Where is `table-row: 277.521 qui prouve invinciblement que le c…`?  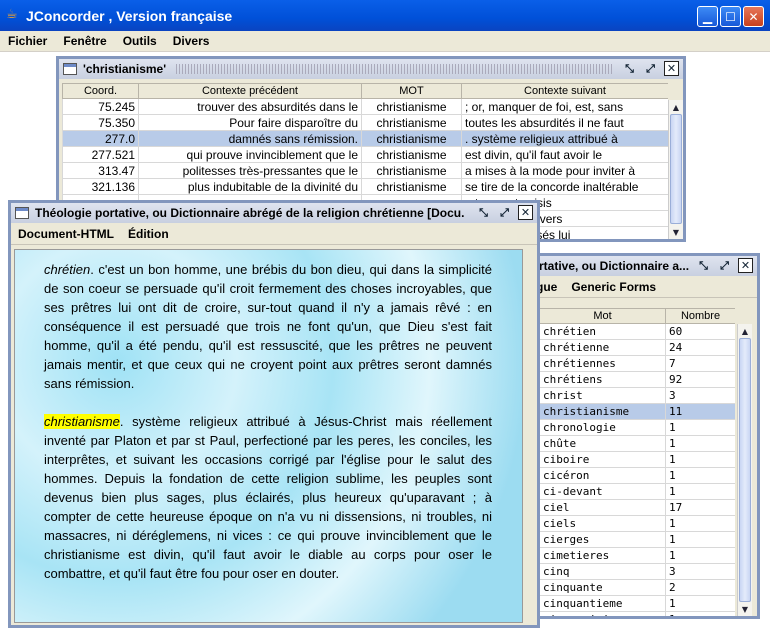 table-row: 277.521 qui prouve invinciblement que le c… is located at coordinates (365, 154).